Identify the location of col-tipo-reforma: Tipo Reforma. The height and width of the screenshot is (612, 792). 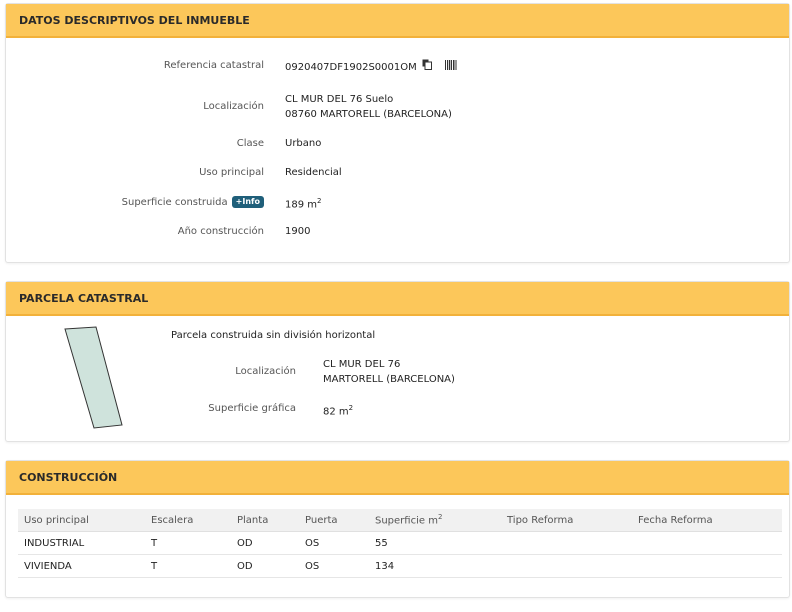
(566, 520).